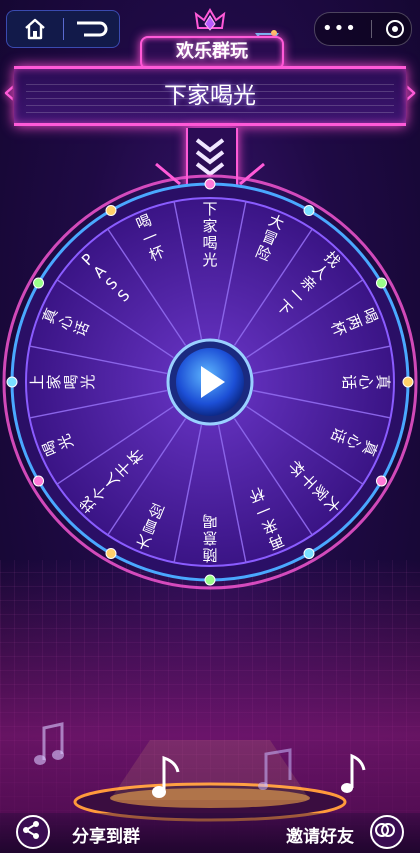 This screenshot has width=420, height=853. I want to click on home-button, so click(35, 29).